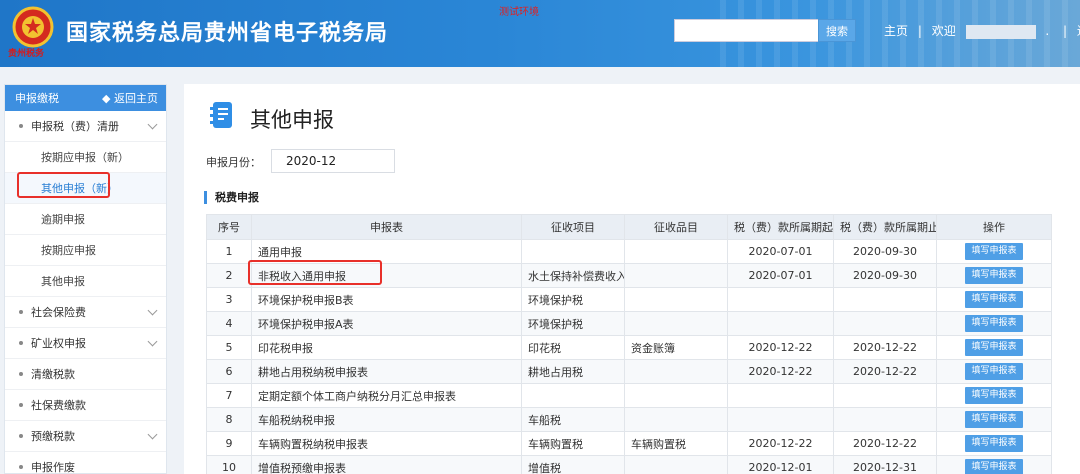 Image resolution: width=1080 pixels, height=474 pixels. I want to click on sidebar-title: 申报缴税, so click(37, 98).